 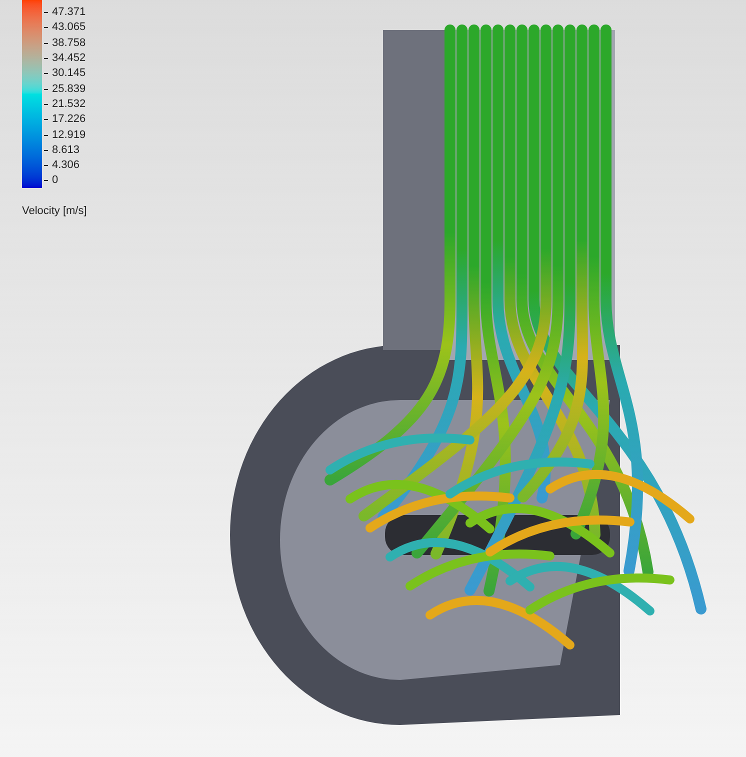 I want to click on scale-tick-label: 38.758, so click(x=69, y=43).